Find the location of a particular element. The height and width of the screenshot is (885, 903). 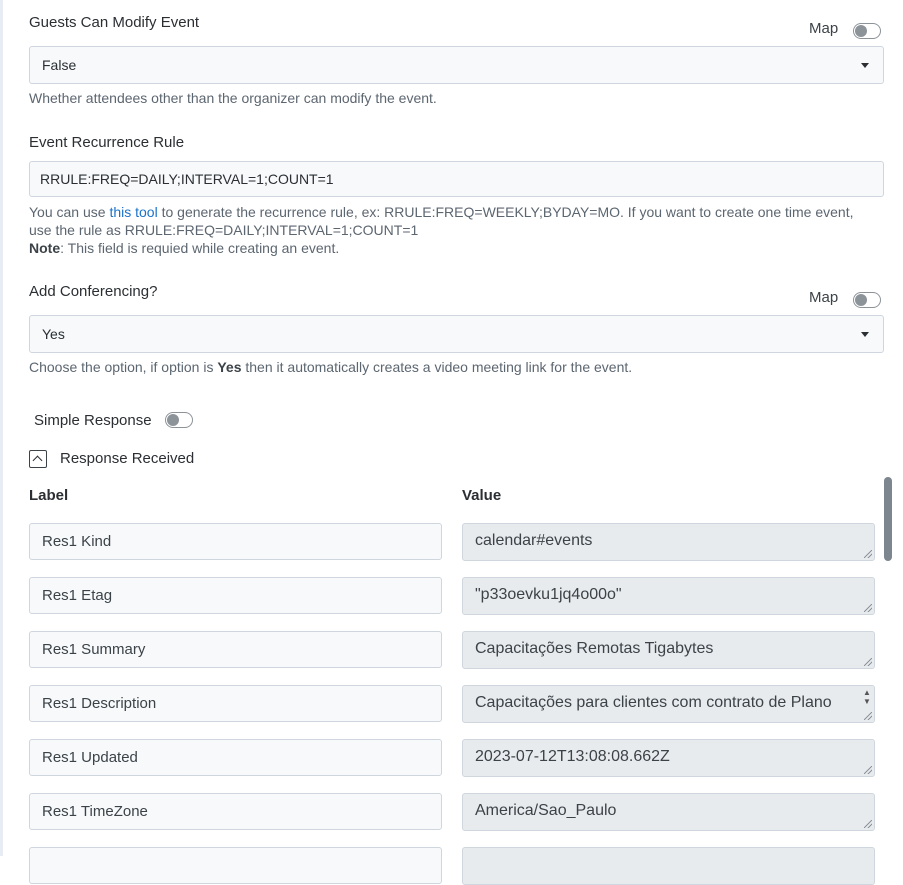

guests-modify-map-toggle is located at coordinates (867, 31).